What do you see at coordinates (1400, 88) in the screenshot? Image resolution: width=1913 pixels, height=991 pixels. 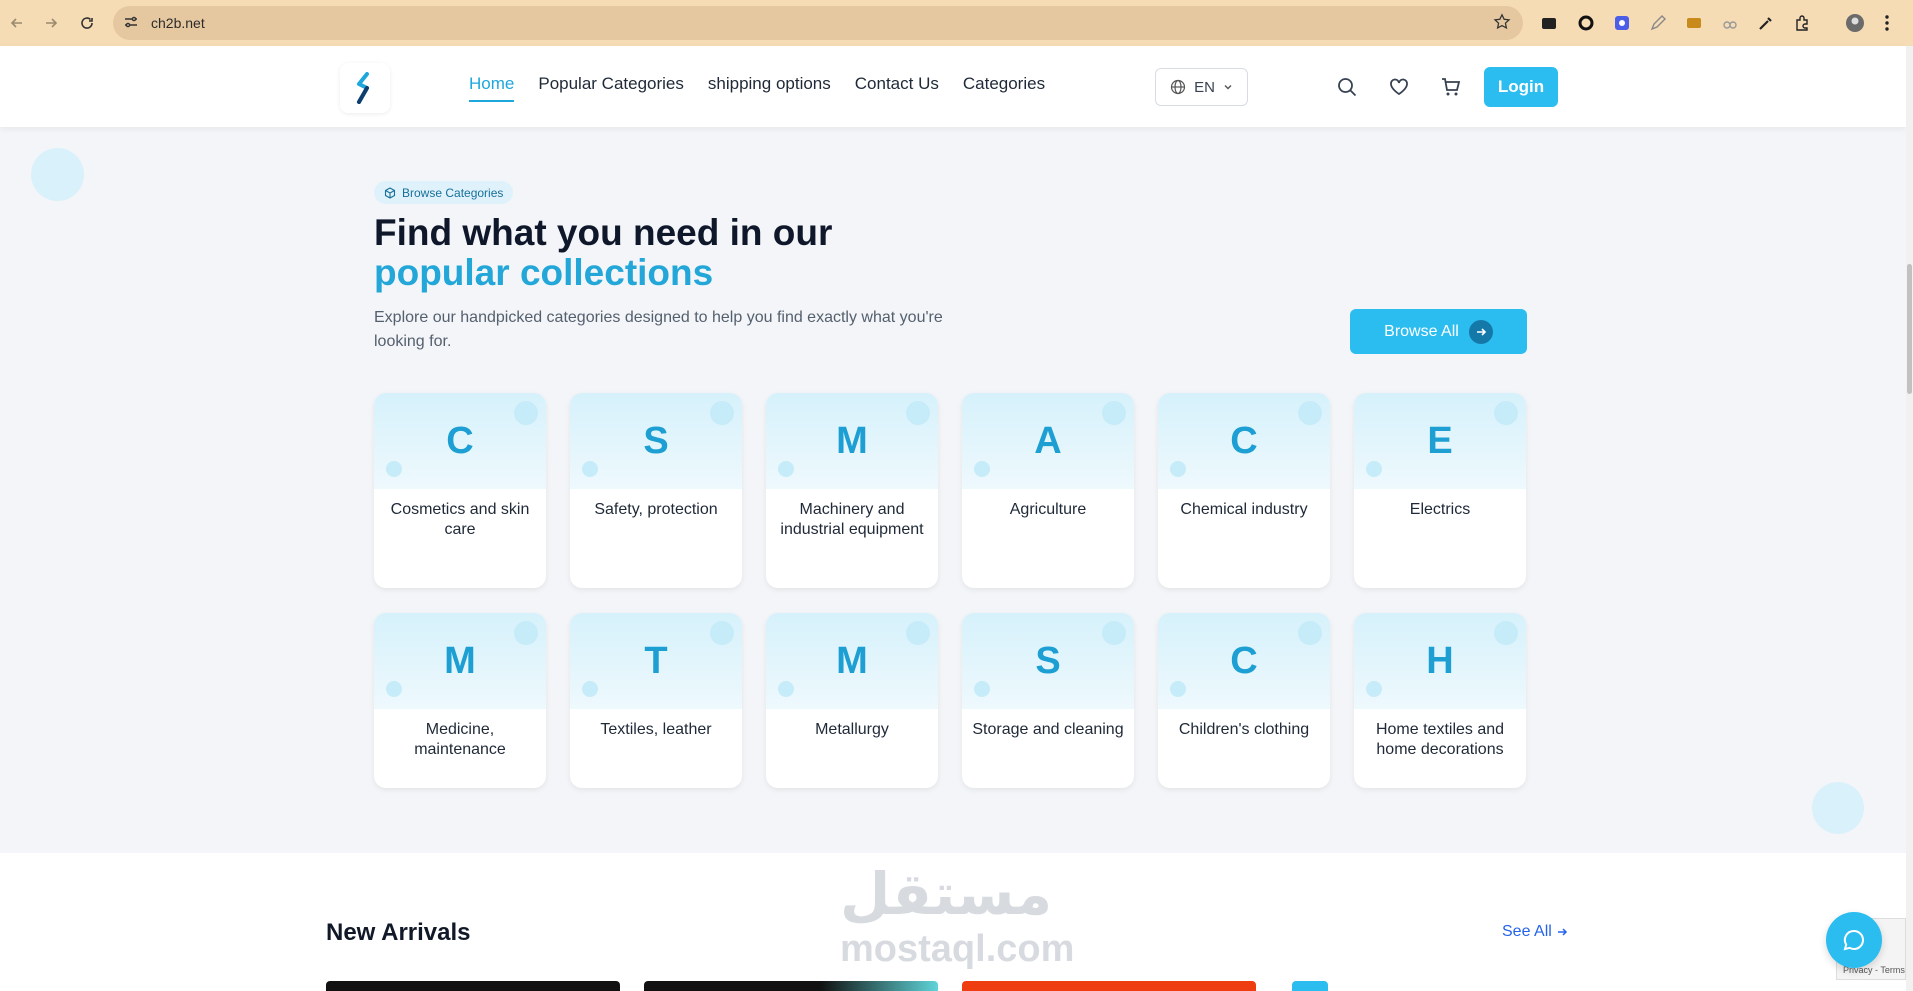 I see `heart-icon` at bounding box center [1400, 88].